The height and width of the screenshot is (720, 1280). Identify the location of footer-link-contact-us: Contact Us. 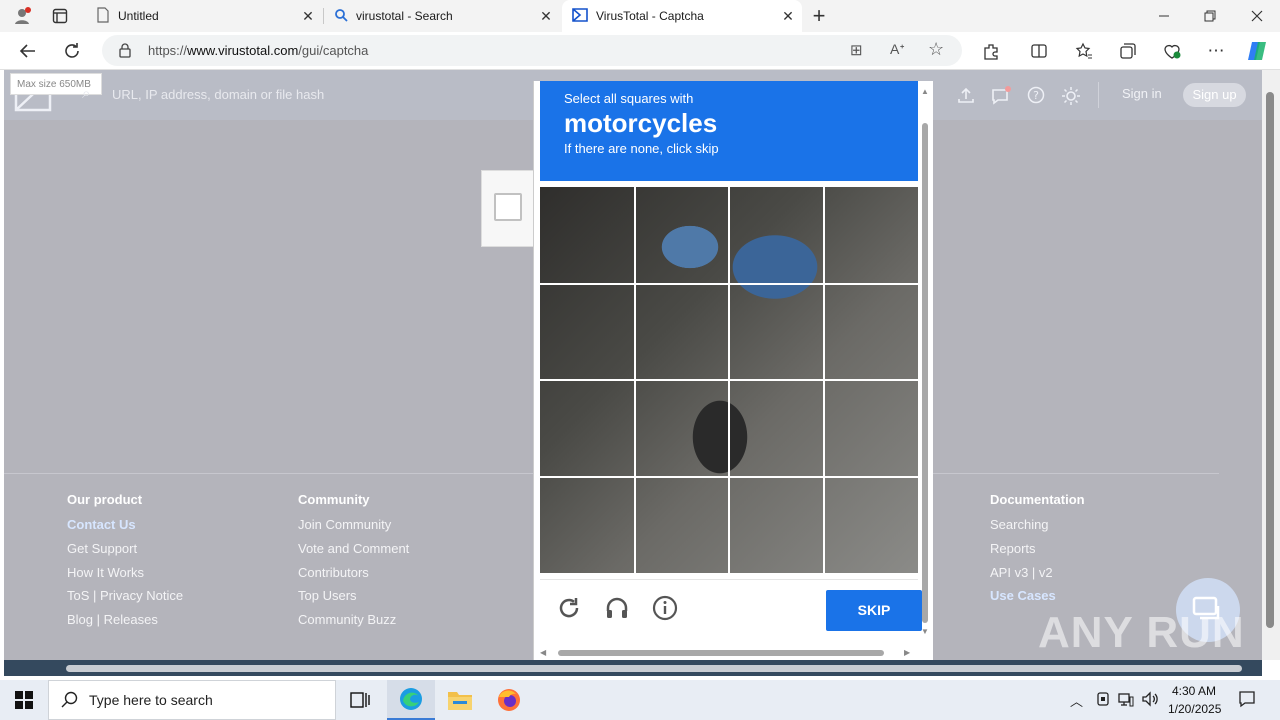
(125, 529).